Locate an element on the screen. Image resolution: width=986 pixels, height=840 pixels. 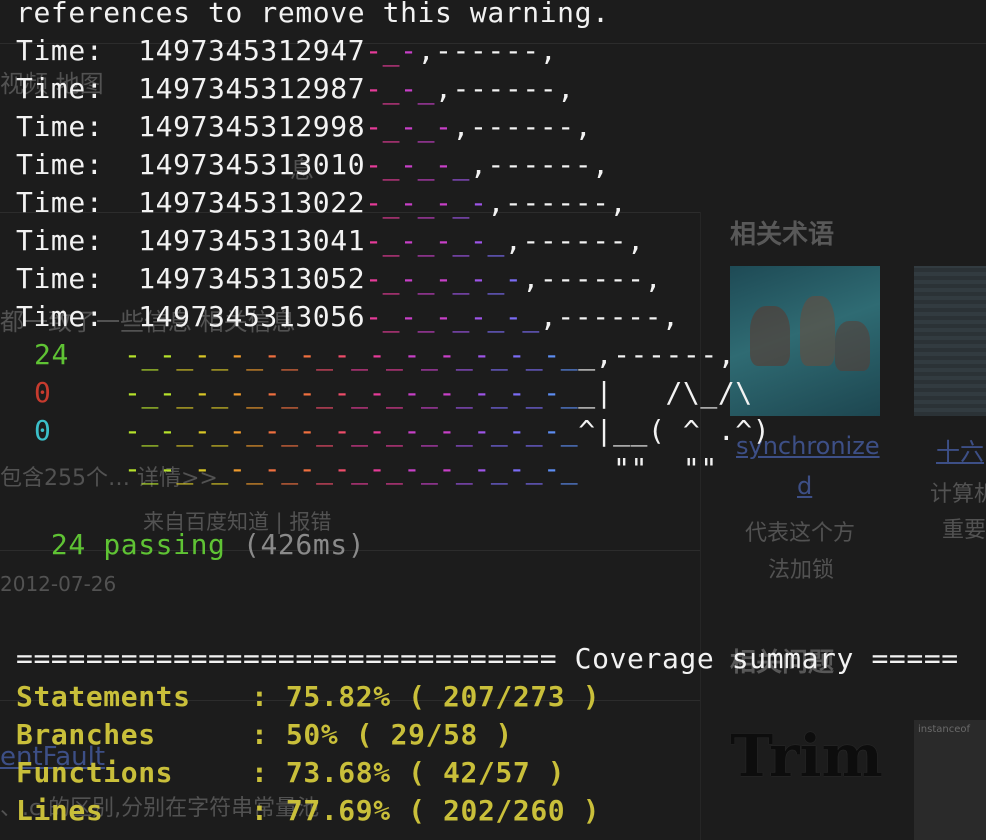
timestamp-line: Time: 1497345312987-_-_,------, is located at coordinates (295, 89).